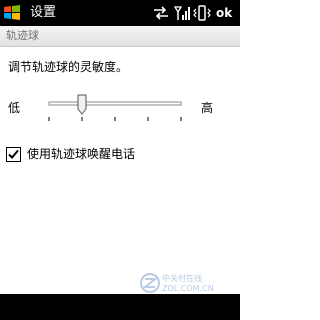 This screenshot has width=320, height=320. I want to click on section-header-label: 轨迹球, so click(22, 35).